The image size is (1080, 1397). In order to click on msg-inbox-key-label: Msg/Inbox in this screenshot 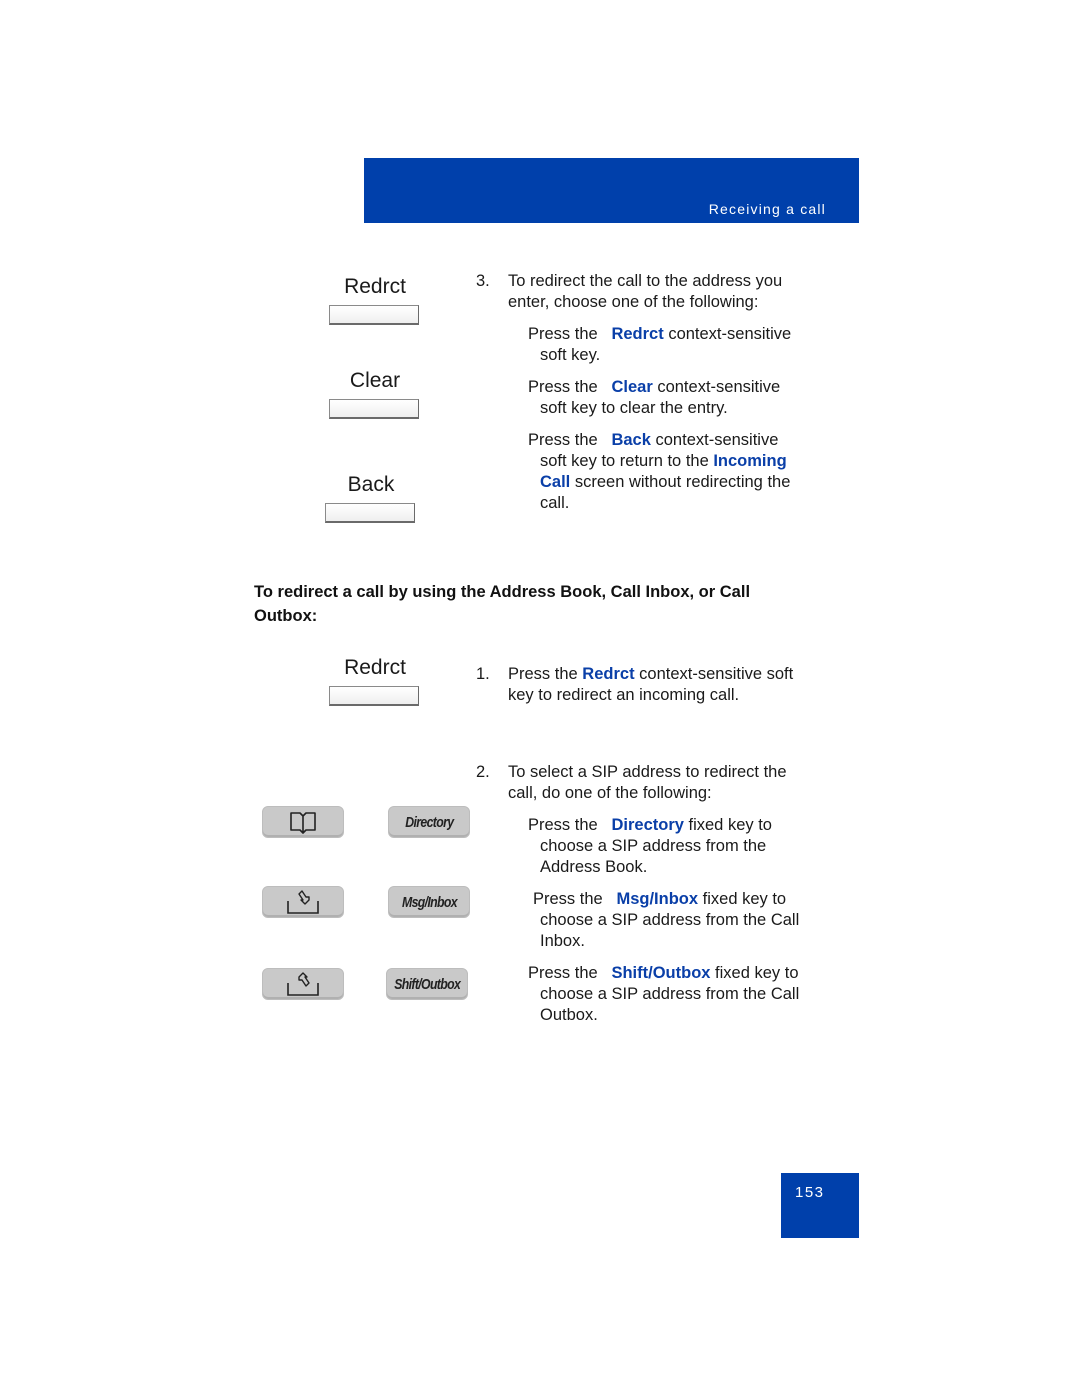, I will do `click(429, 902)`.